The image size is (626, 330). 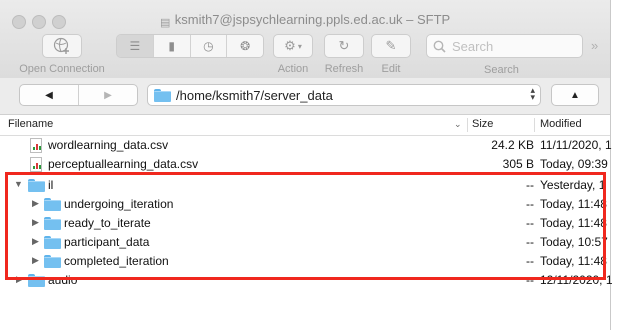 I want to click on action-button: ⚙ ▾ Action, so click(x=293, y=54).